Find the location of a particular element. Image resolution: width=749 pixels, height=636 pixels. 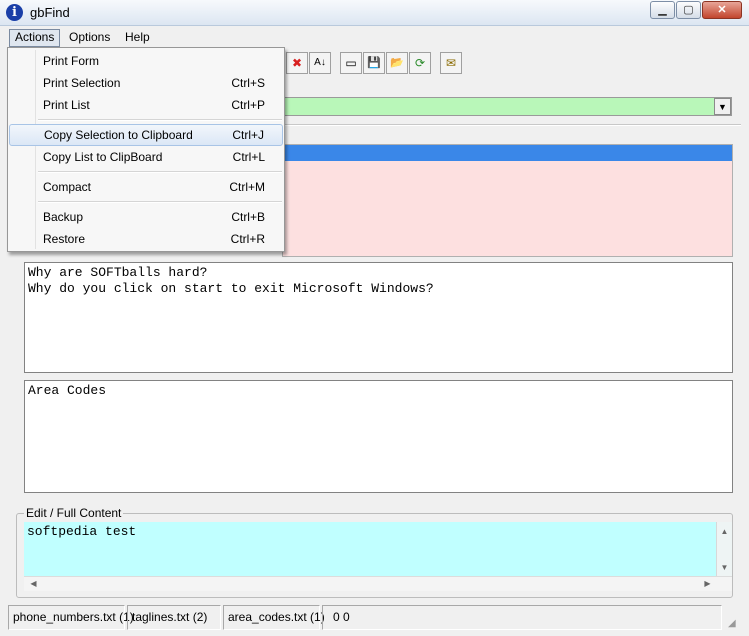

chevron-down-icon: ▼ is located at coordinates (722, 106).